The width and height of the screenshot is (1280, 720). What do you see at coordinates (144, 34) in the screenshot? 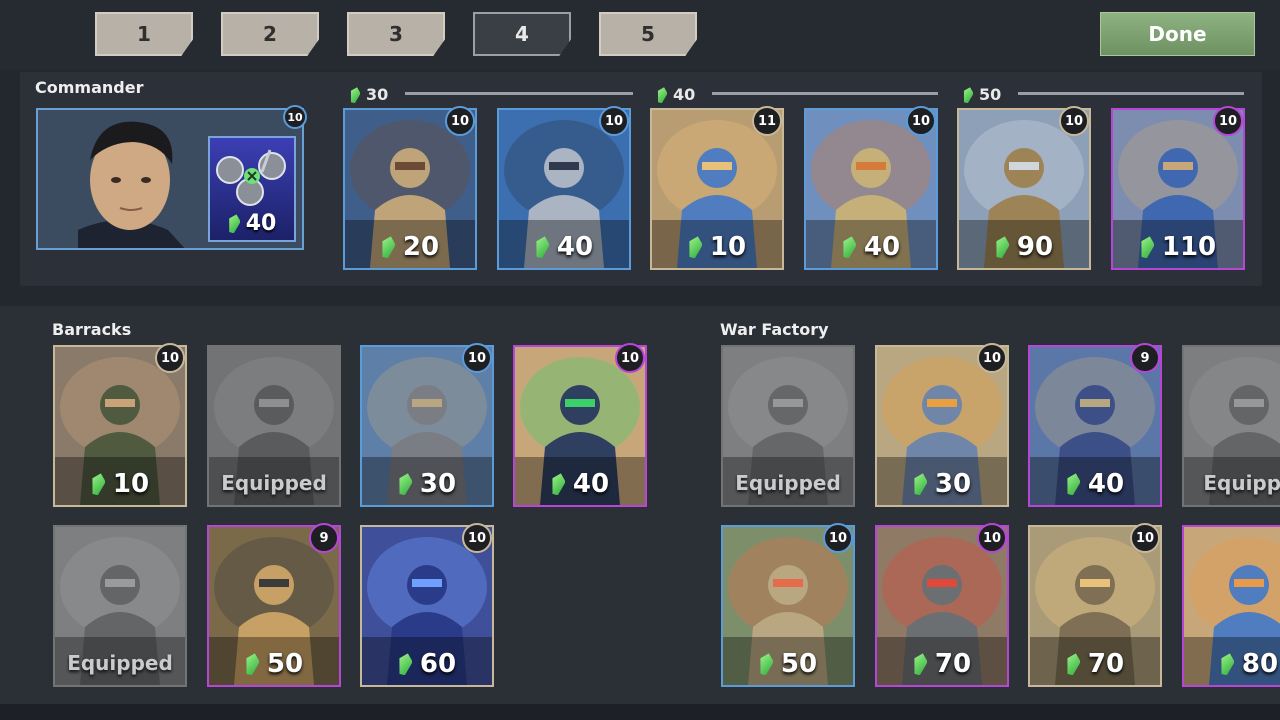
I see `tab-1: 1` at bounding box center [144, 34].